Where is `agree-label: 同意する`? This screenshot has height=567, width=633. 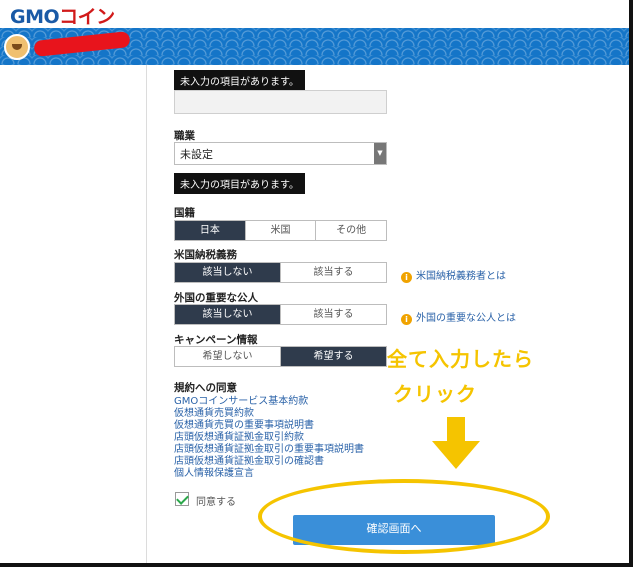 agree-label: 同意する is located at coordinates (216, 502).